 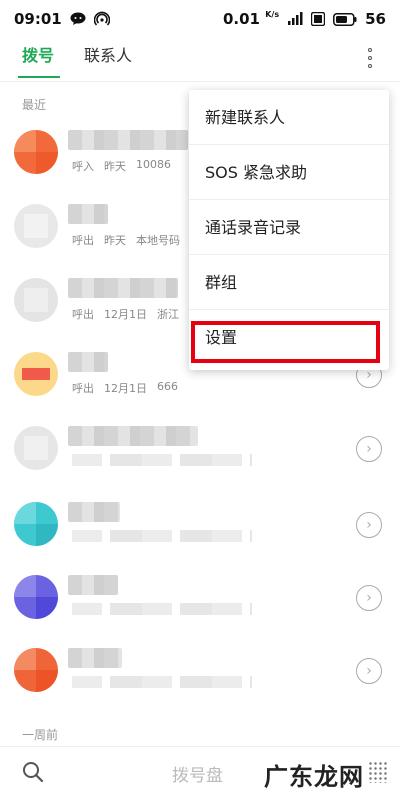 What do you see at coordinates (39, 77) in the screenshot?
I see `tab-indicator` at bounding box center [39, 77].